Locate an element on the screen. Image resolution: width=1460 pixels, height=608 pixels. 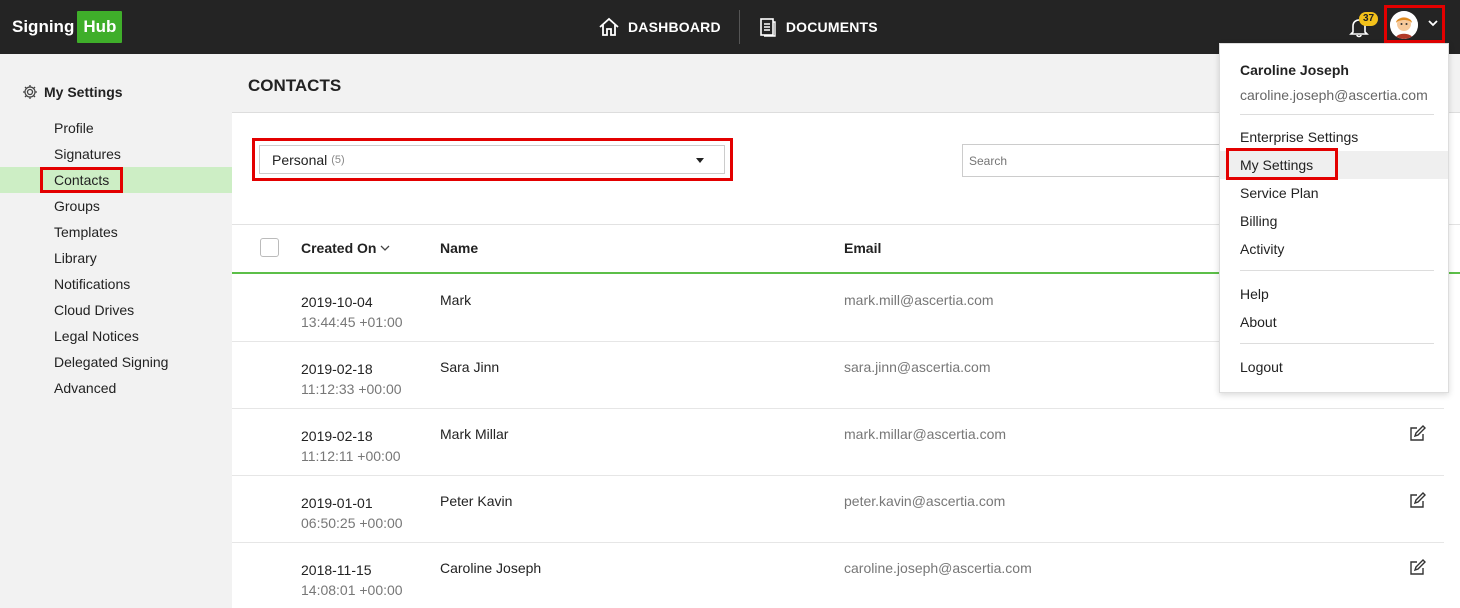
menu-user-name: Caroline Joseph is located at coordinates (1294, 70).